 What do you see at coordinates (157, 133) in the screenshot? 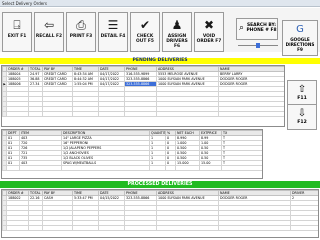
I see `column-header: QUANTITY` at bounding box center [157, 133].